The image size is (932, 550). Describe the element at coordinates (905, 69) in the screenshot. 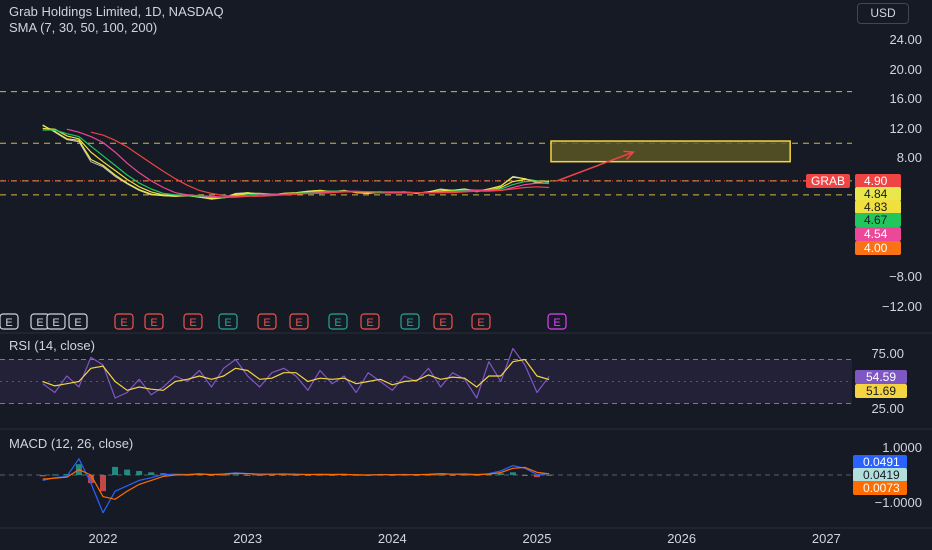

I see `price-axis-tick: 20.00` at that location.